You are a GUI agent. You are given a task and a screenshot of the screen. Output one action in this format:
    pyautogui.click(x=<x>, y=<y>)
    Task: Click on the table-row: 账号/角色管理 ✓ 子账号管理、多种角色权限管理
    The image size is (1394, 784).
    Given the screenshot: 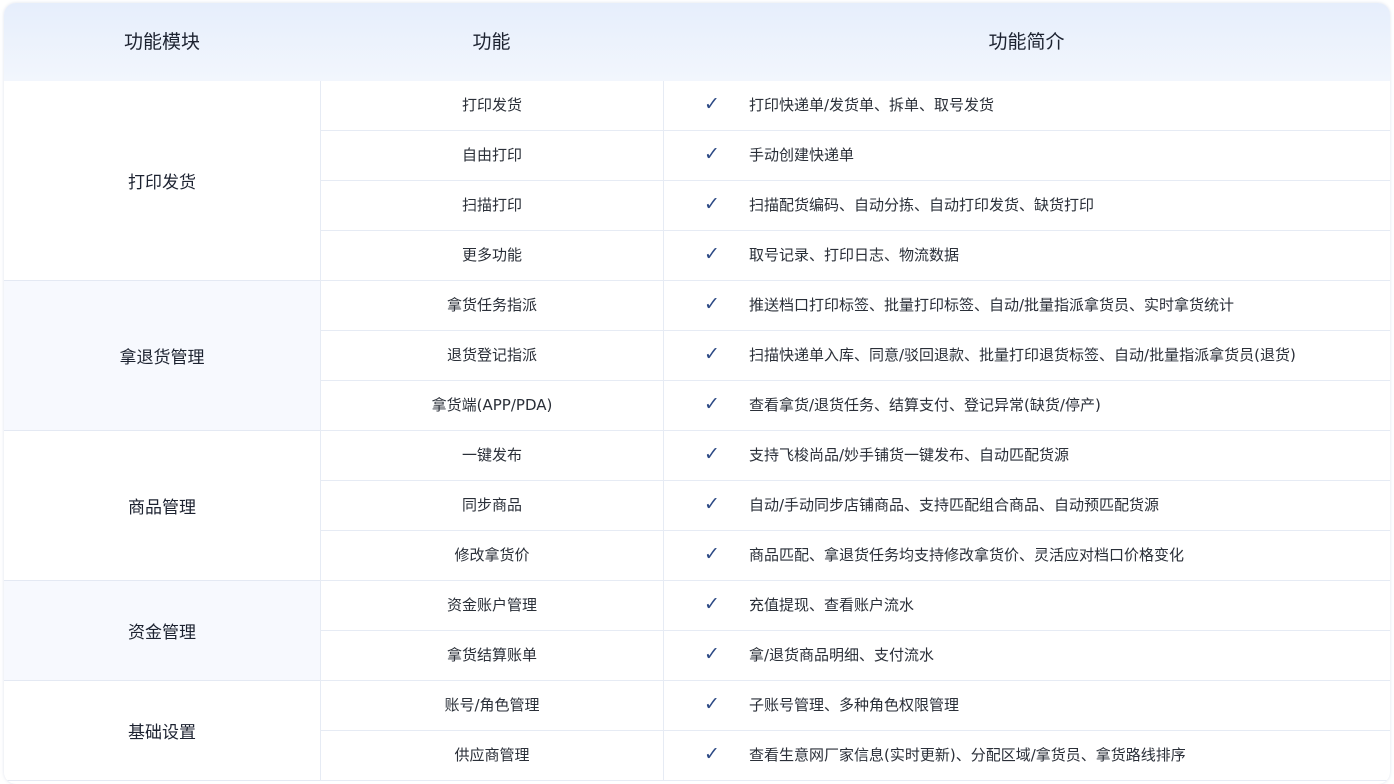 What is the action you would take?
    pyautogui.click(x=855, y=706)
    